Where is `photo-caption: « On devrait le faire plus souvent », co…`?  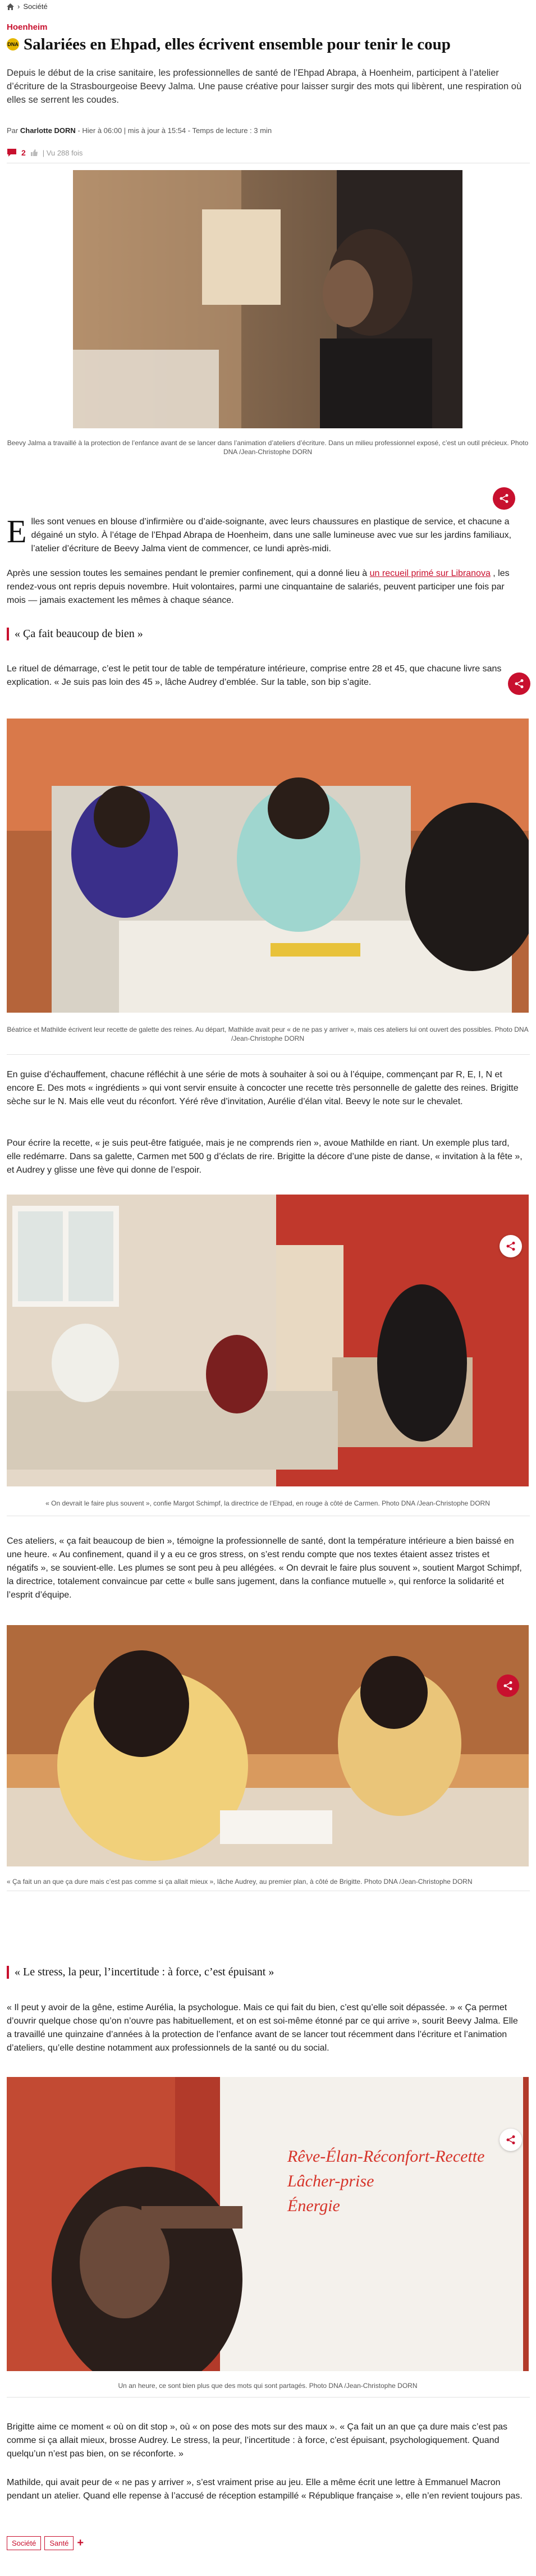 photo-caption: « On devrait le faire plus souvent », co… is located at coordinates (267, 1503).